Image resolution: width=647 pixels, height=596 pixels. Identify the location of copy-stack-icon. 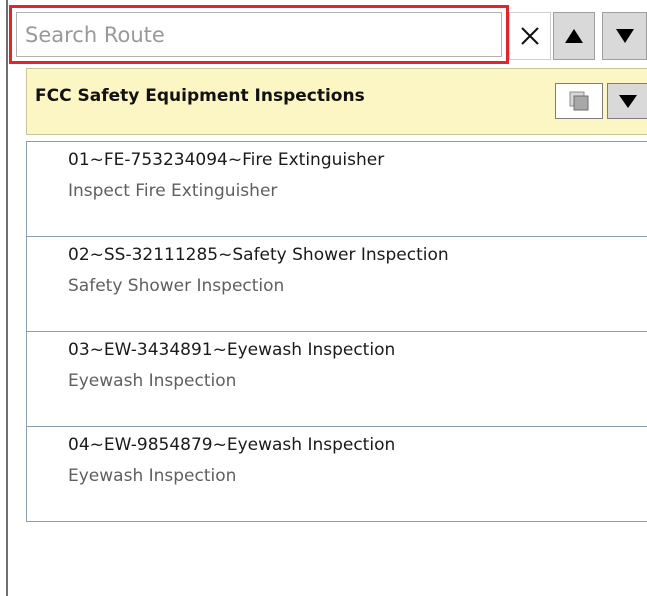
(579, 101).